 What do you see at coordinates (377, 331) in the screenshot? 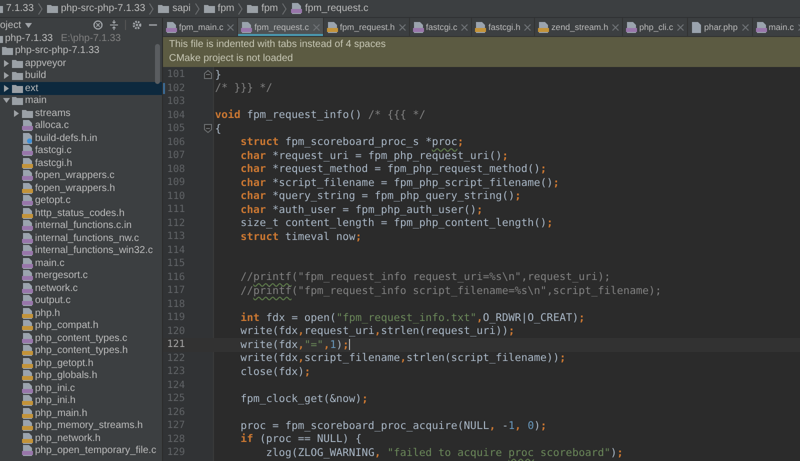
I see `code-line: write(fdx,request_uri,strlen(request_uri));` at bounding box center [377, 331].